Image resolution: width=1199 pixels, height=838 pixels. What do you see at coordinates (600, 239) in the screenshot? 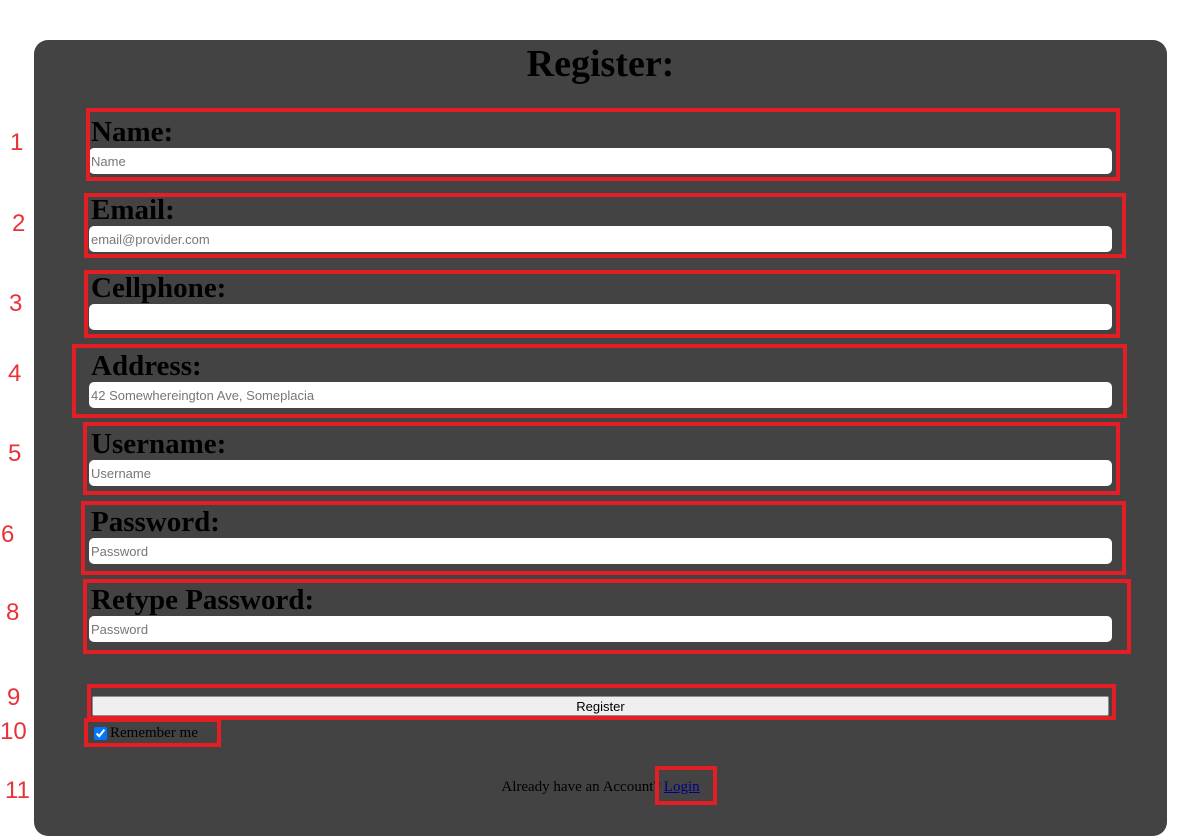
I see `email-input` at bounding box center [600, 239].